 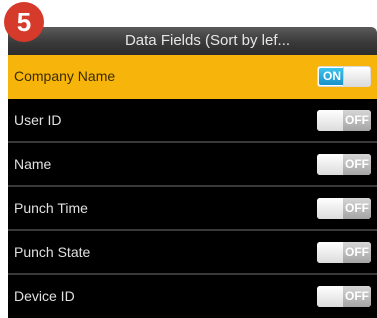 I want to click on list-item-punch-state: Punch State OFF, so click(x=192, y=253).